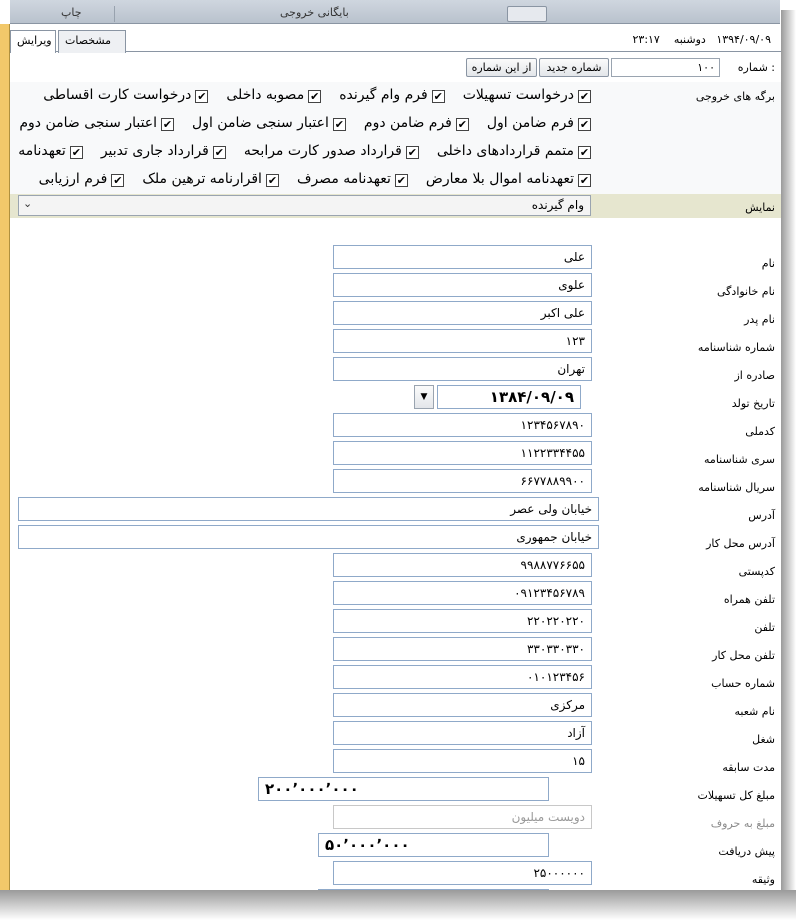 The width and height of the screenshot is (796, 920). What do you see at coordinates (308, 509) in the screenshot?
I see `address-field: خیابان ولی عصر` at bounding box center [308, 509].